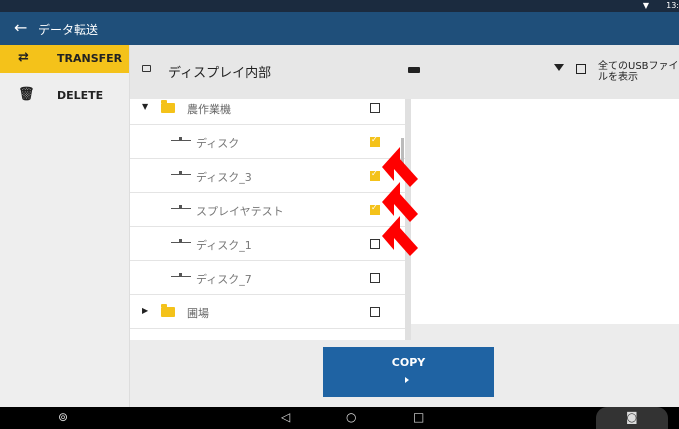  Describe the element at coordinates (220, 73) in the screenshot. I see `source-name: ディスプレイ内部` at that location.